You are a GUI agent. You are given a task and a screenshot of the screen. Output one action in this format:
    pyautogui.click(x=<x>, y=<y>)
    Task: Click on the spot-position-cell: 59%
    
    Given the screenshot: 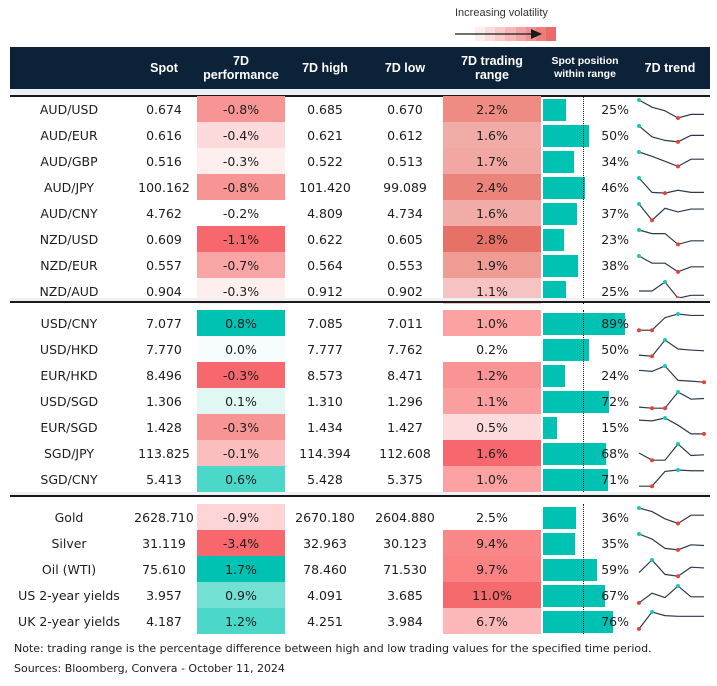 What is the action you would take?
    pyautogui.click(x=588, y=569)
    